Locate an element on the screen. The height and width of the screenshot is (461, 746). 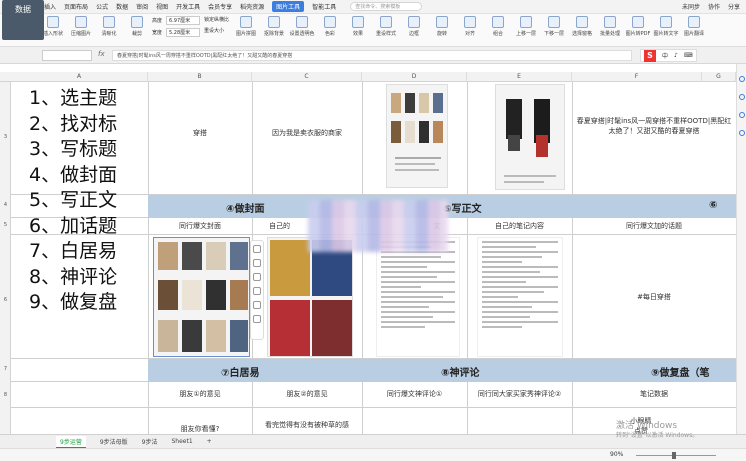
send-backward-button: 下移一层 is located at coordinates (554, 26).